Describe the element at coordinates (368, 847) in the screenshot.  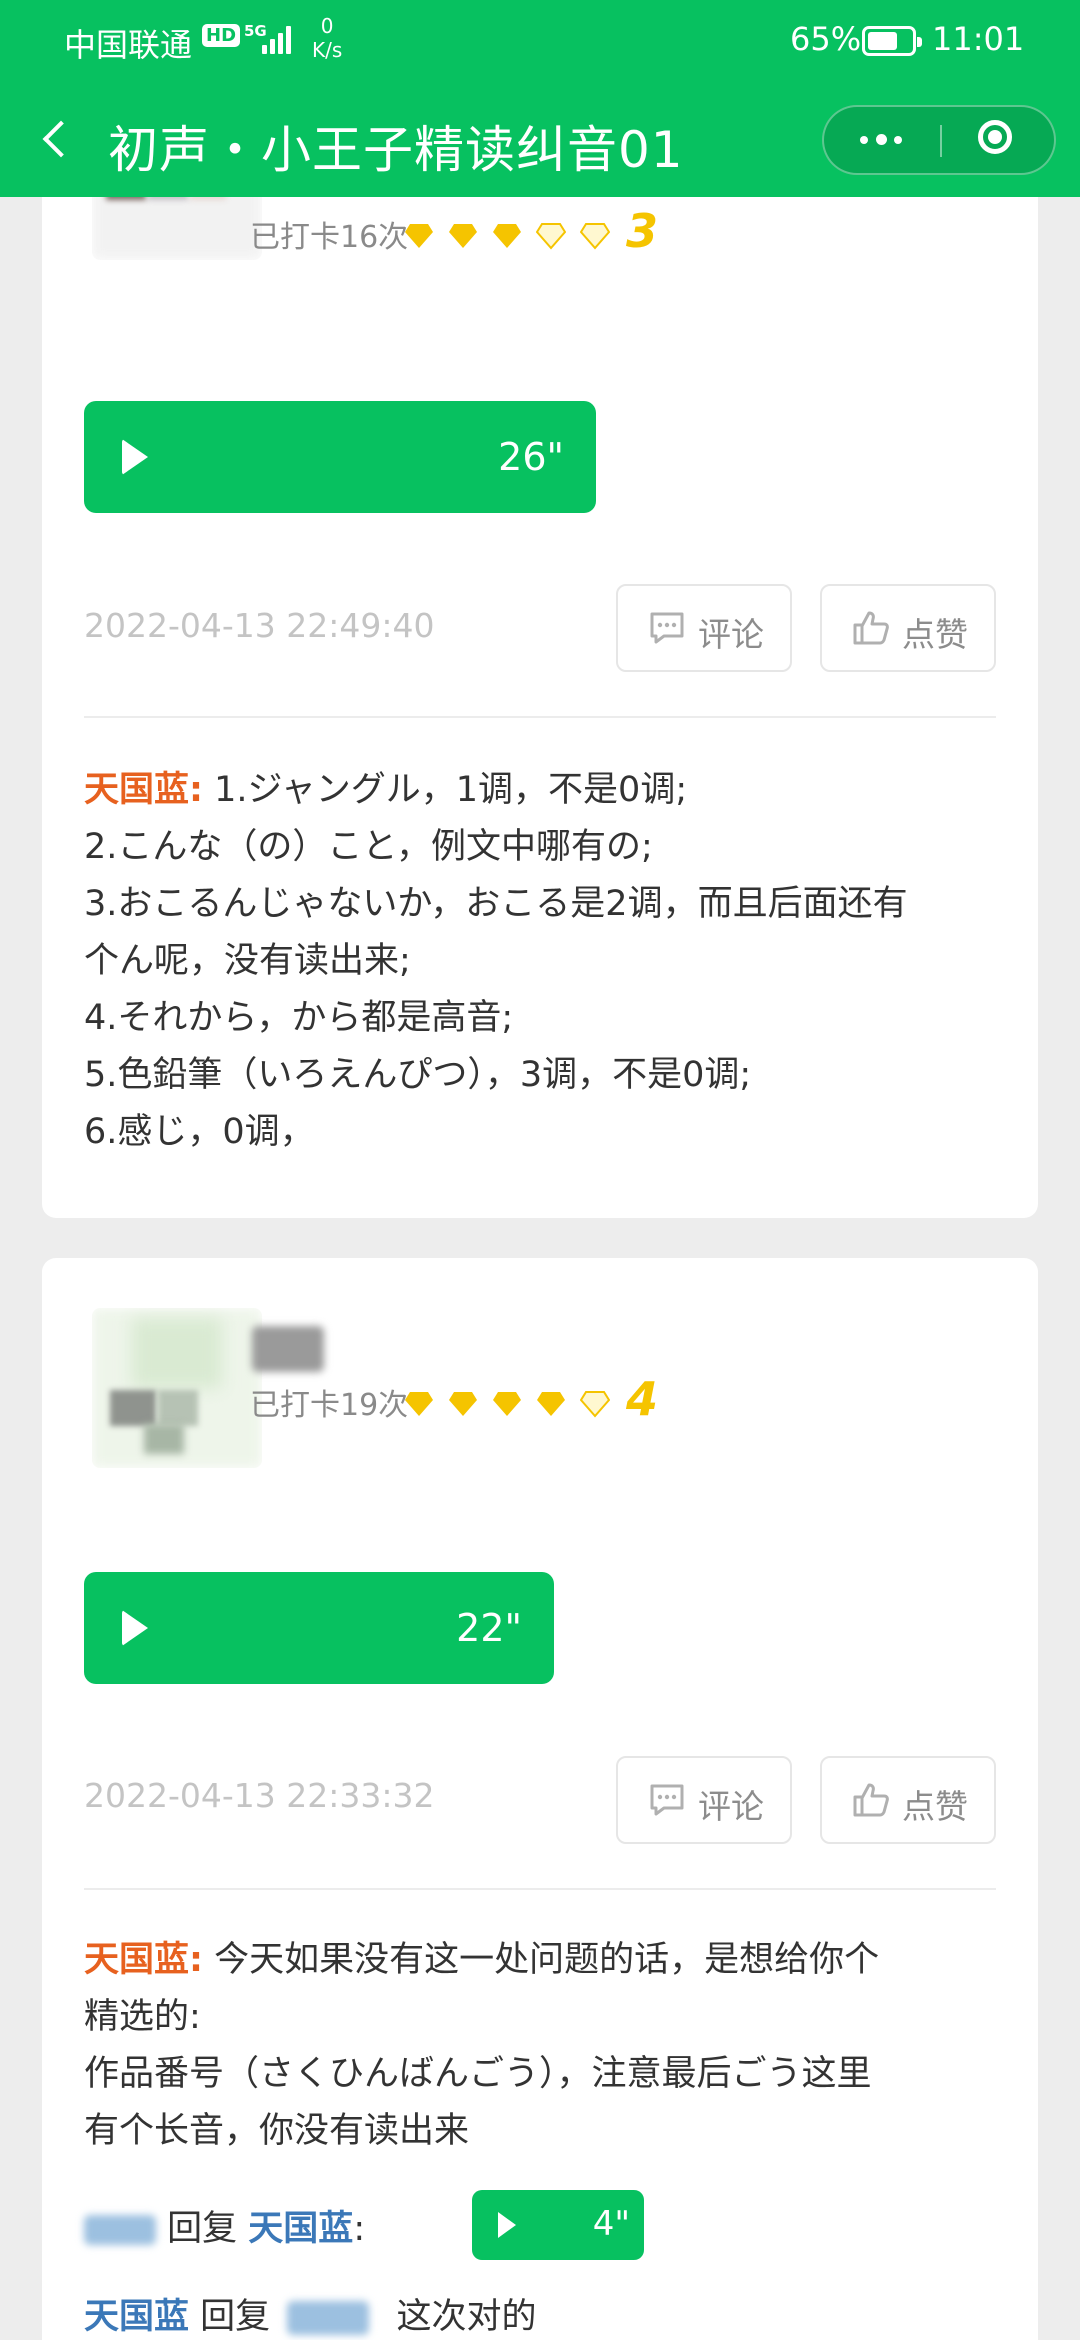
I see `comment-line: 2.こんな（の）こと，例文中哪有の;` at that location.